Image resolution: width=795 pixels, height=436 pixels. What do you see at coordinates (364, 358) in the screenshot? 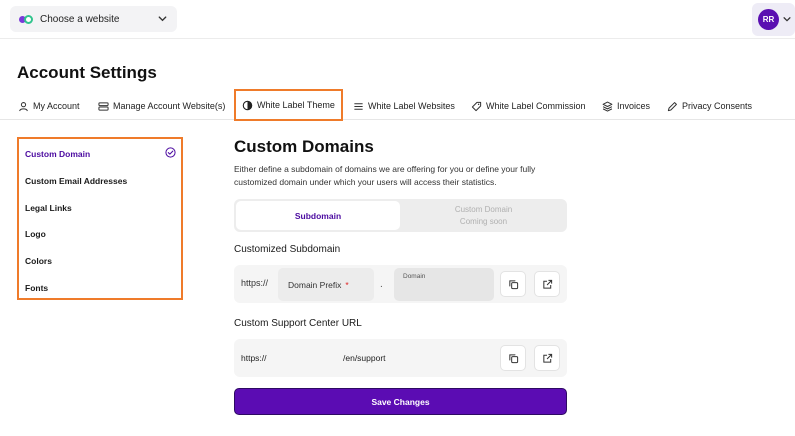
I see `support-url-suffix: /en/support` at bounding box center [364, 358].